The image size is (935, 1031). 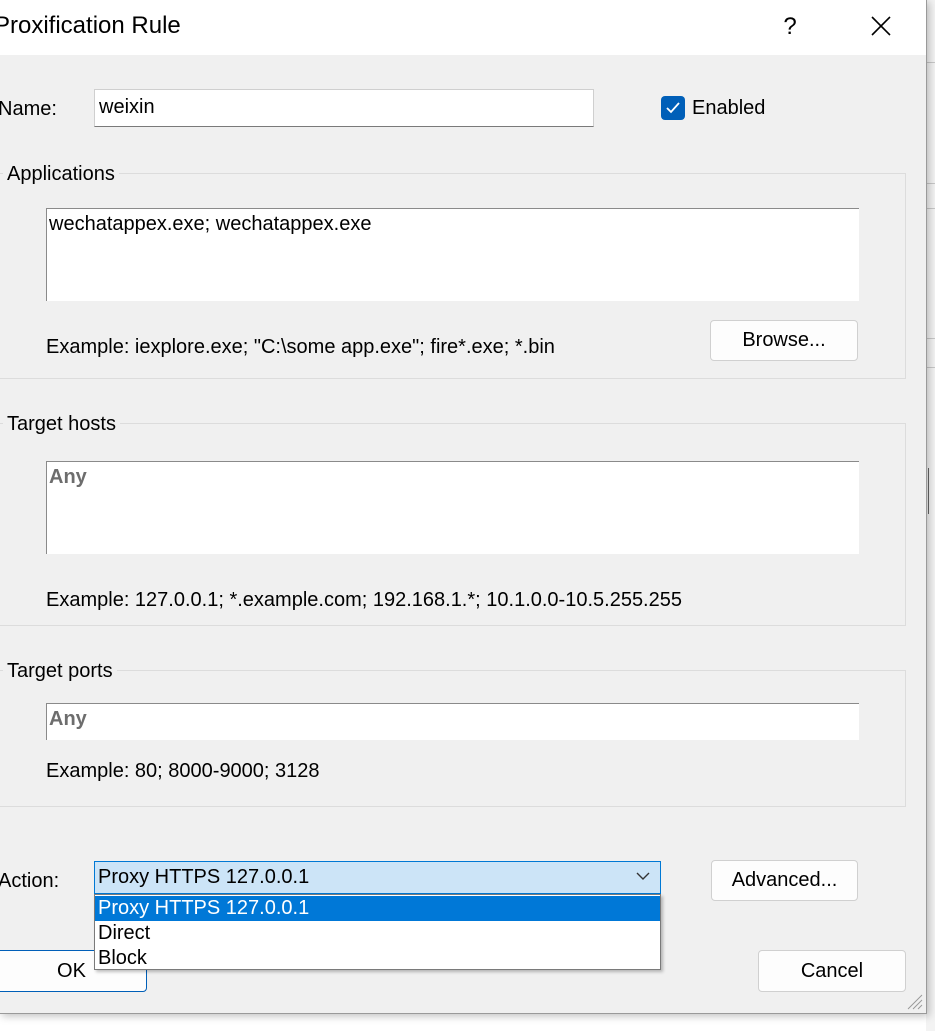 I want to click on checkmark-icon, so click(x=673, y=108).